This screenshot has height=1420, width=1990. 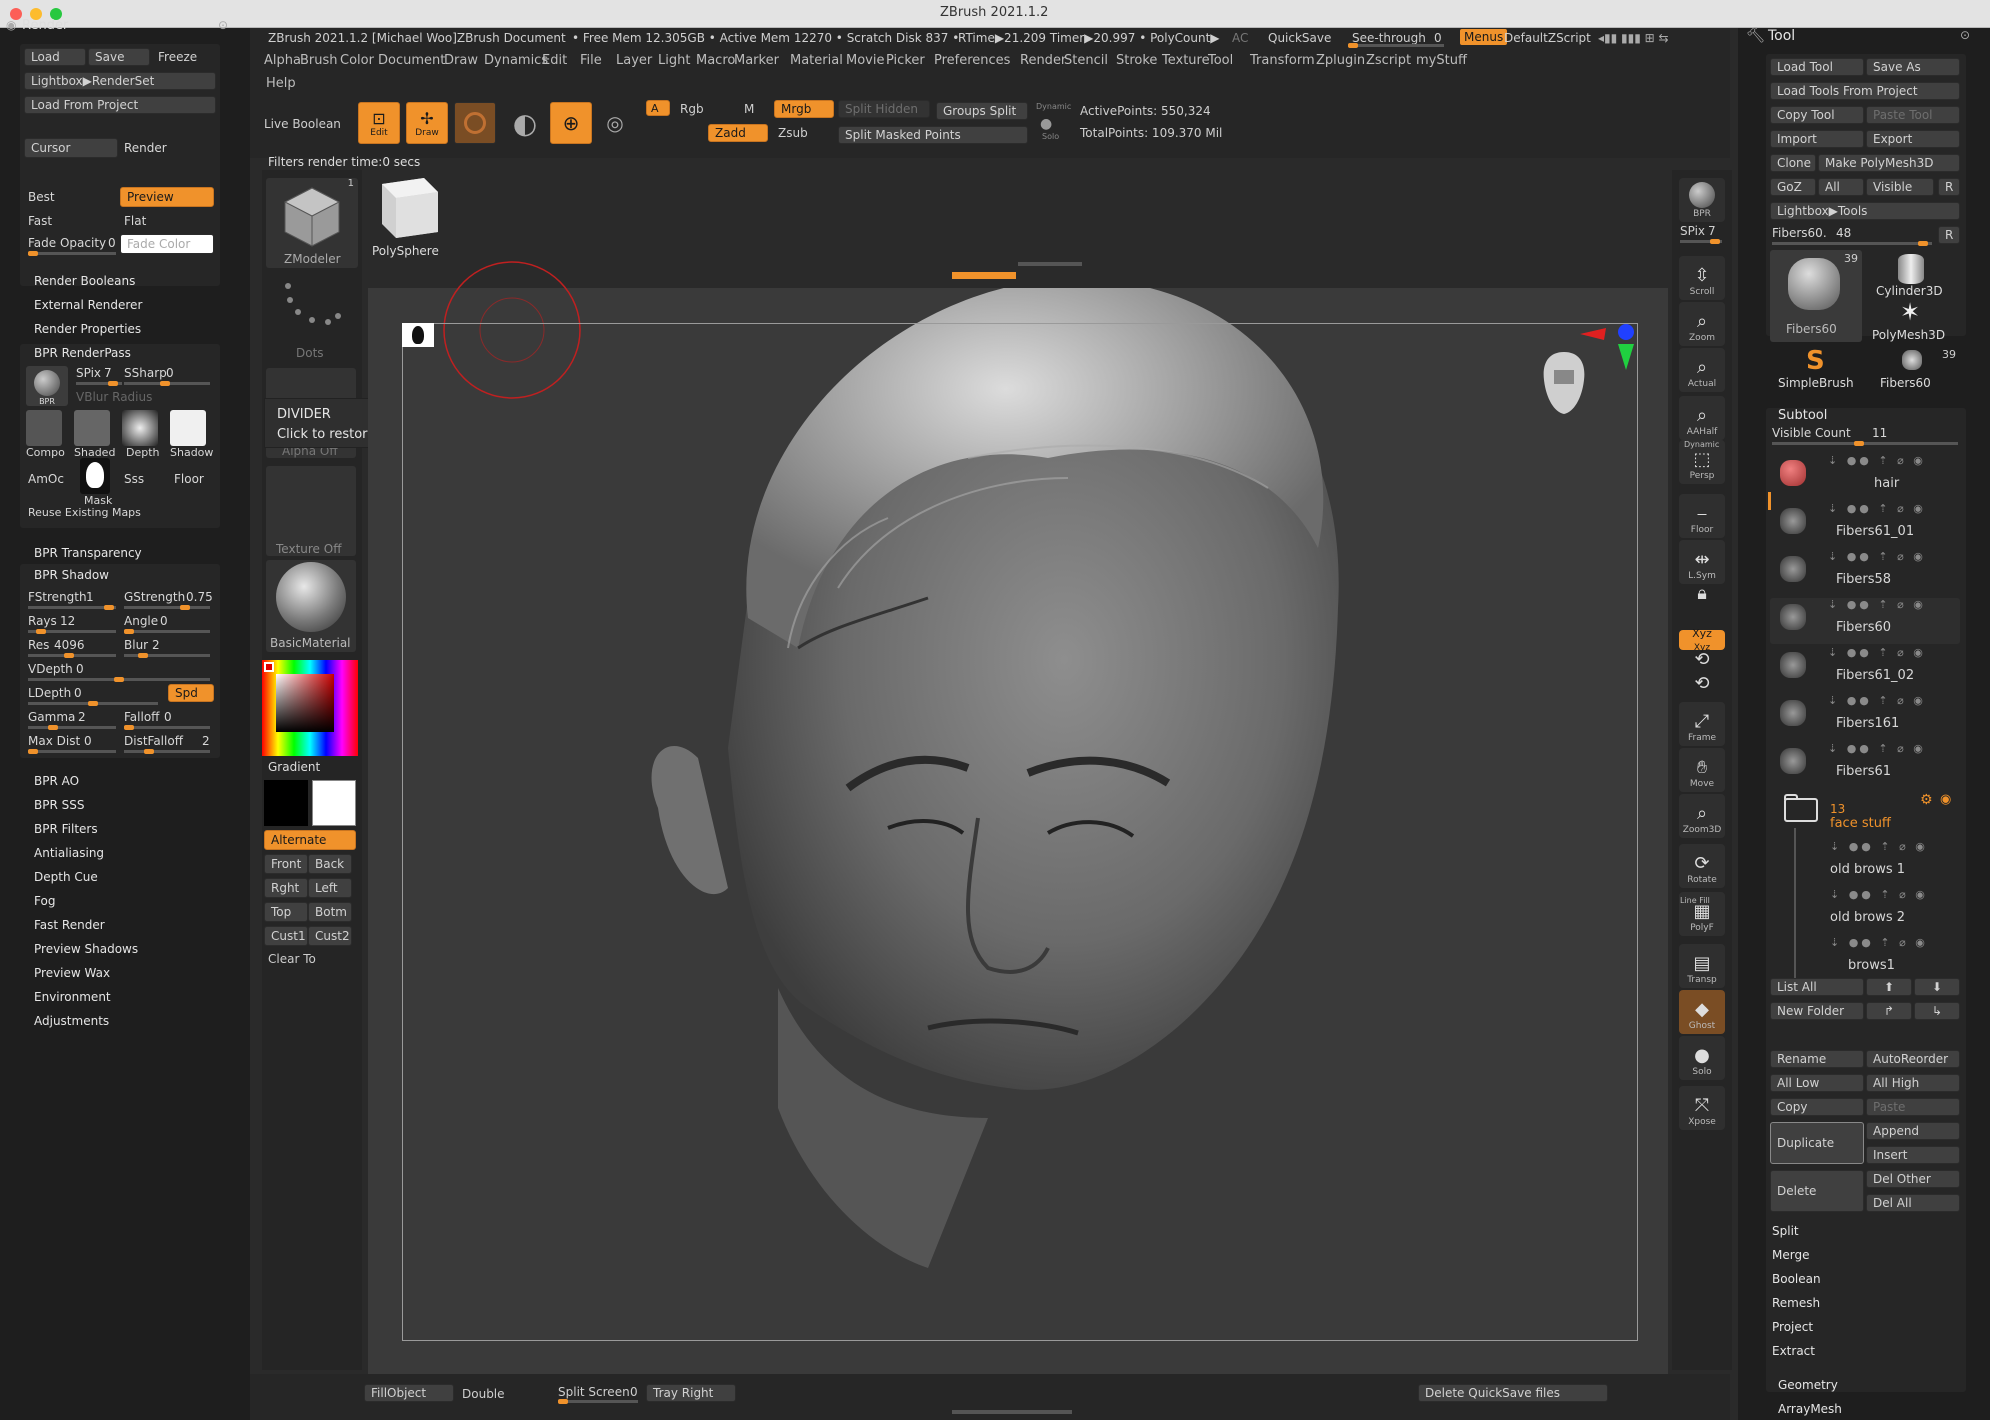 I want to click on tool-thumb-cylinder3d: Cylinder3D, so click(x=1913, y=274).